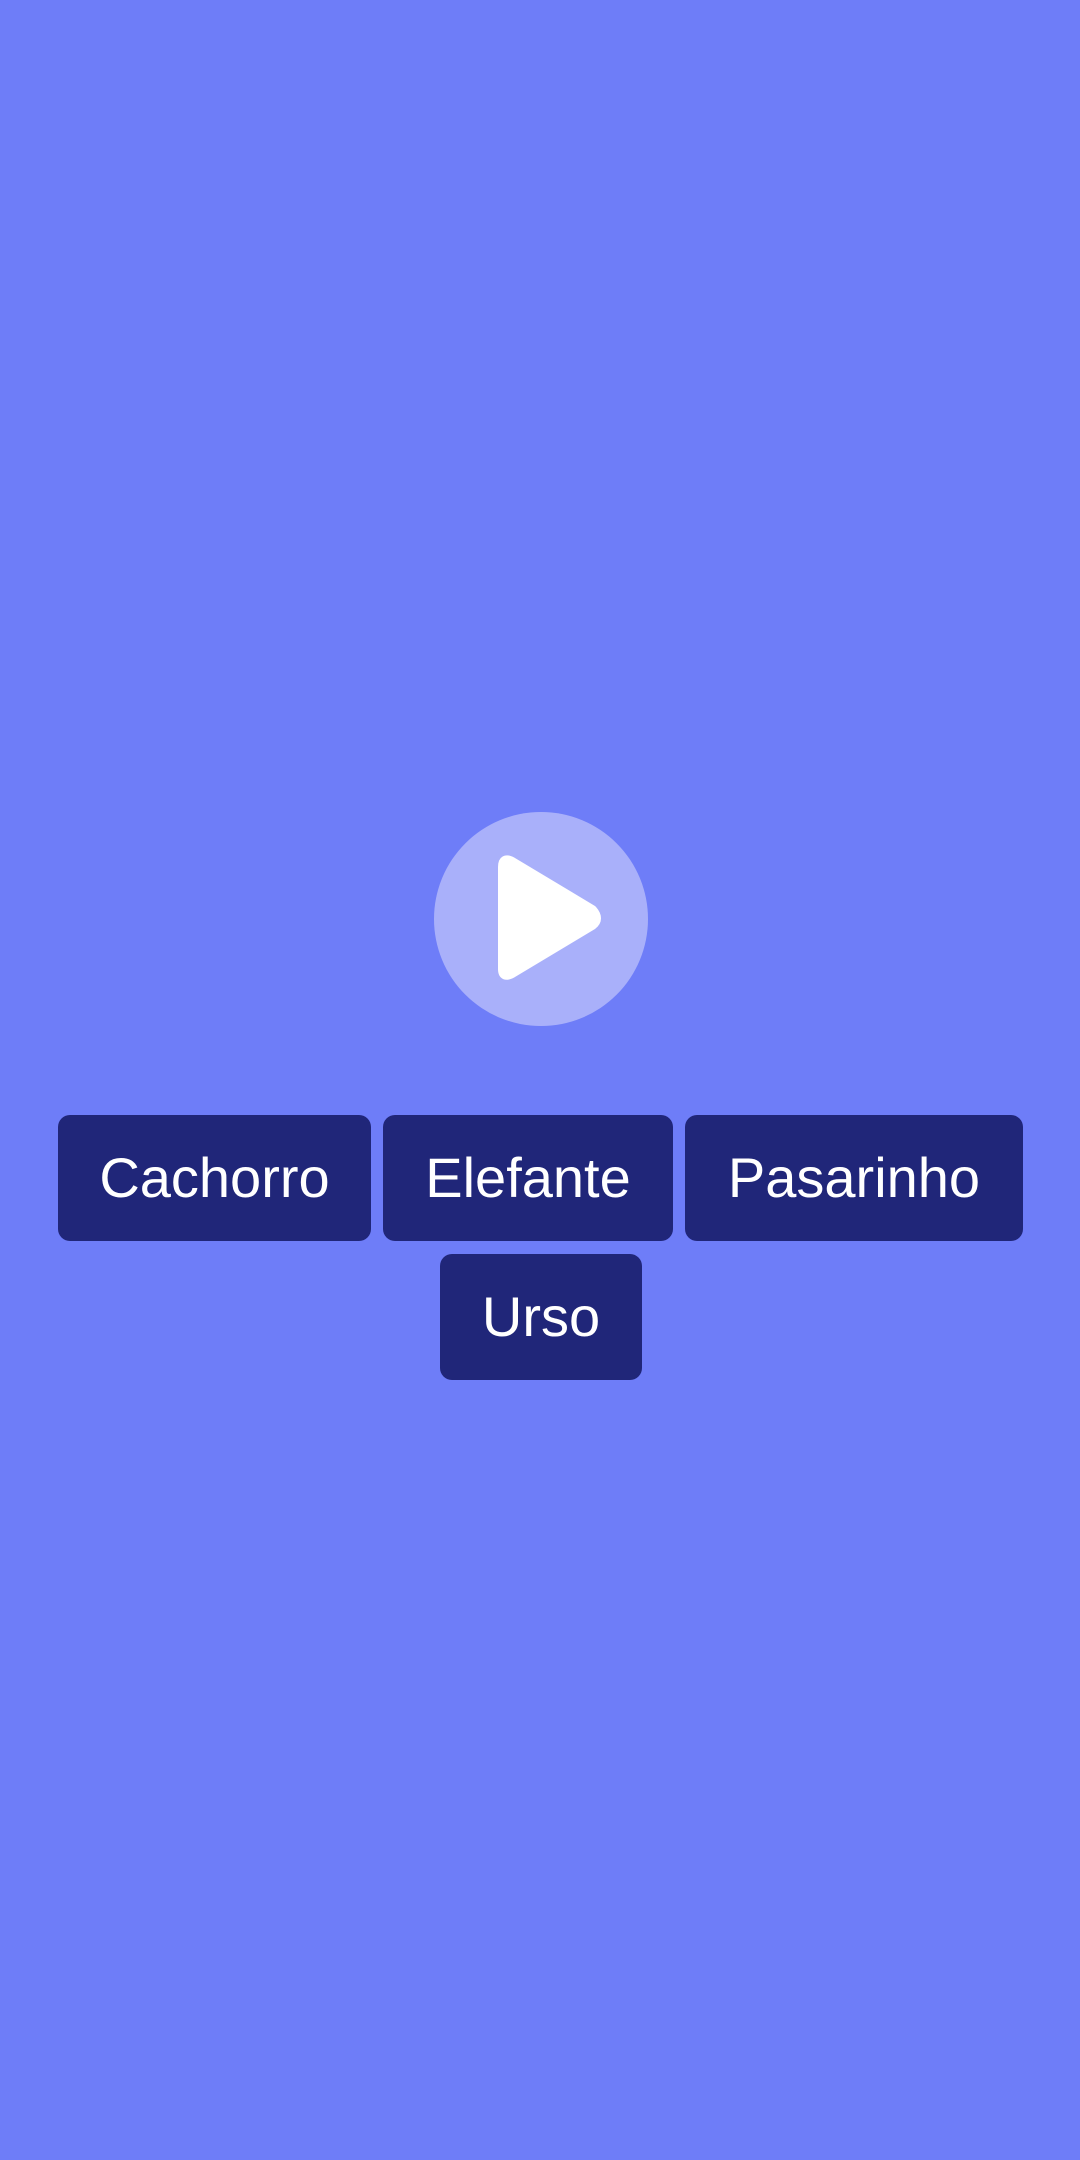 The image size is (1080, 2160). Describe the element at coordinates (549, 917) in the screenshot. I see `play-icon` at that location.